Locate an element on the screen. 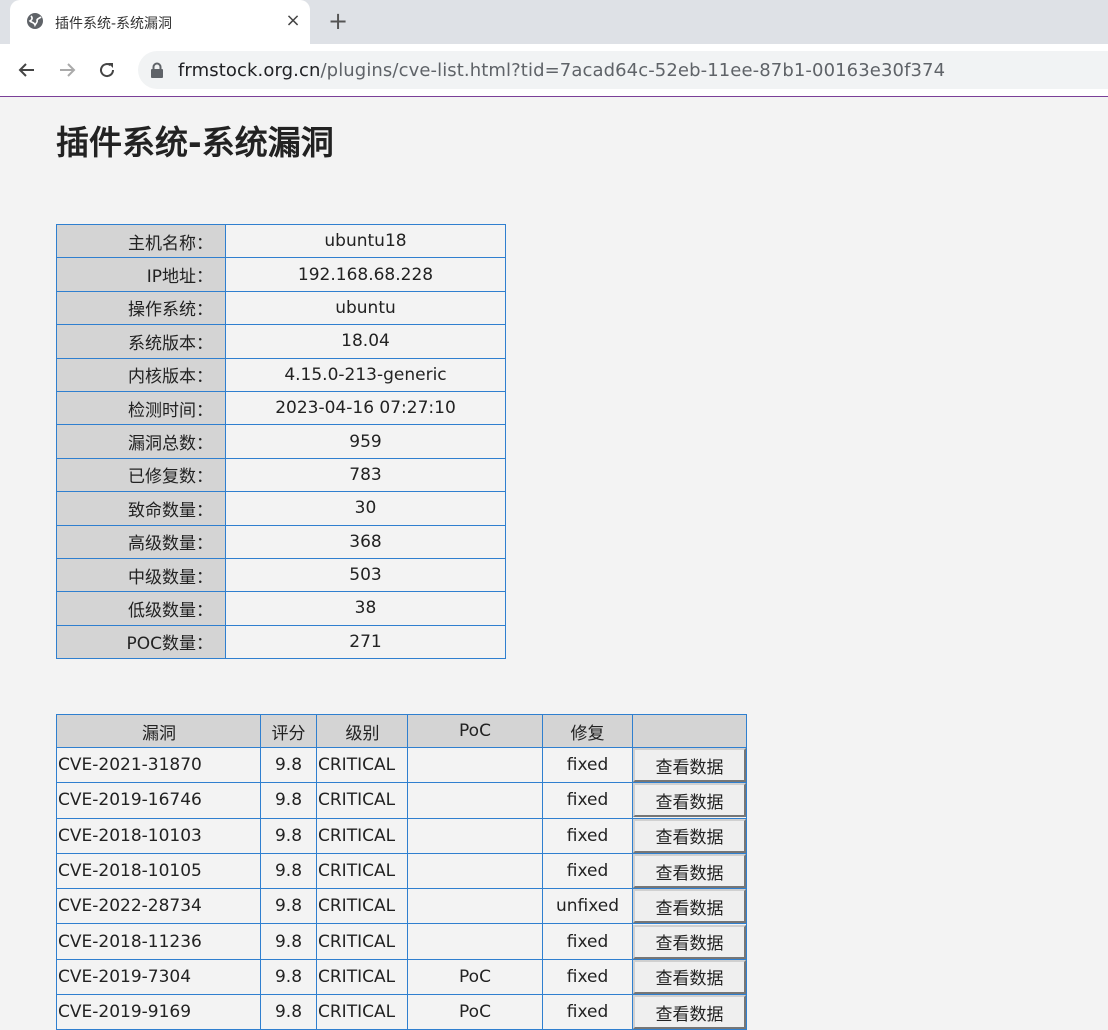  cve-table-header-row: 漏洞 评分 级别 PoC 修复 is located at coordinates (401, 731).